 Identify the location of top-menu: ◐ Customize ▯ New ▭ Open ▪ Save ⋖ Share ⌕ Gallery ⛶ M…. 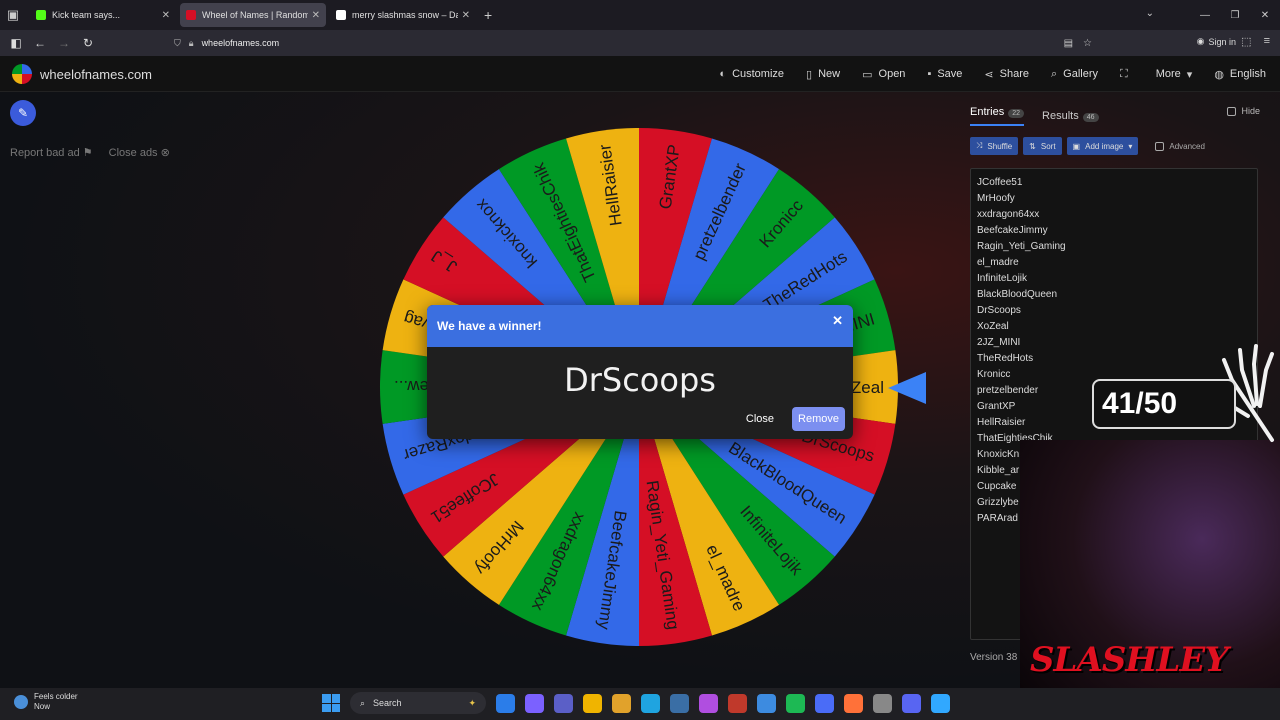
(992, 74).